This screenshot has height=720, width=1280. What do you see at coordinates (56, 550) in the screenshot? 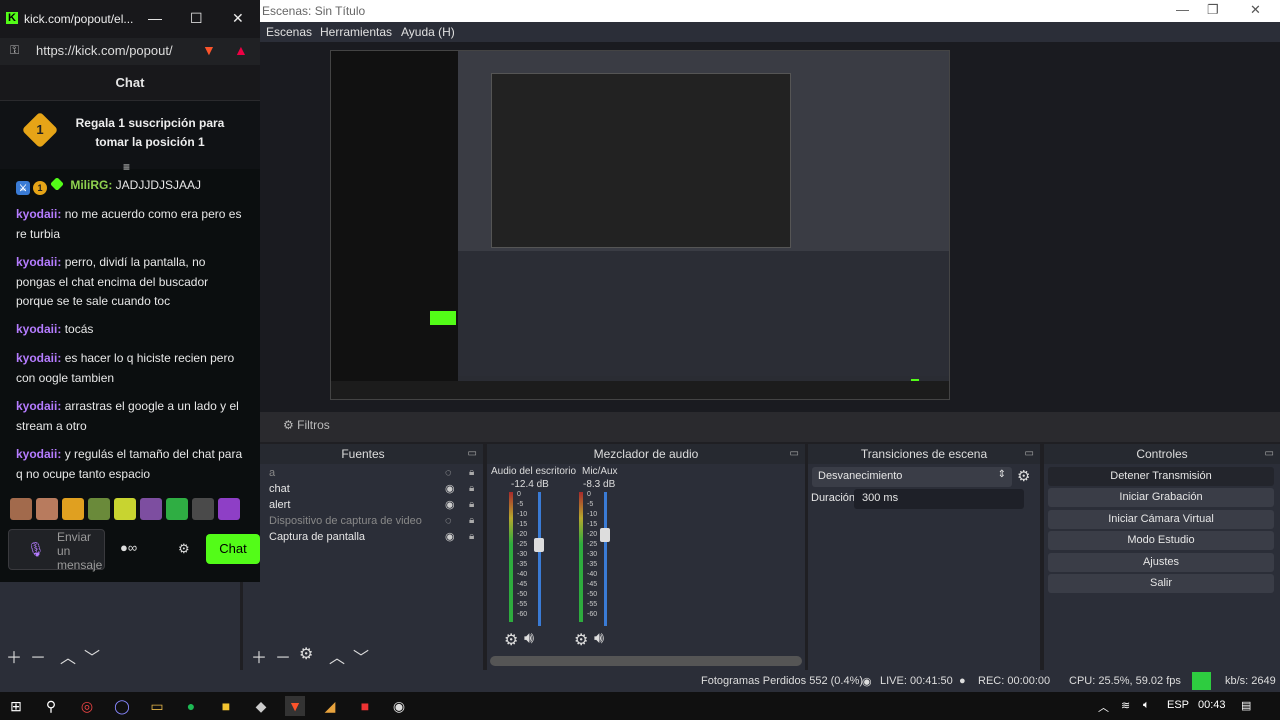
I see `chat-input: 🎙︎ Enviar un mensaje` at bounding box center [56, 550].